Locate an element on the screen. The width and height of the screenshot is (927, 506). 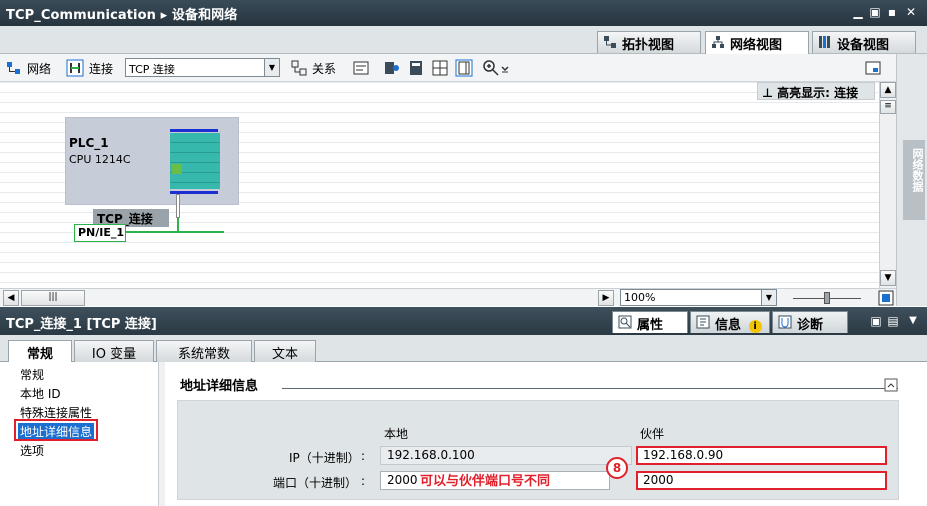
nav-splitter is located at coordinates (161, 434).